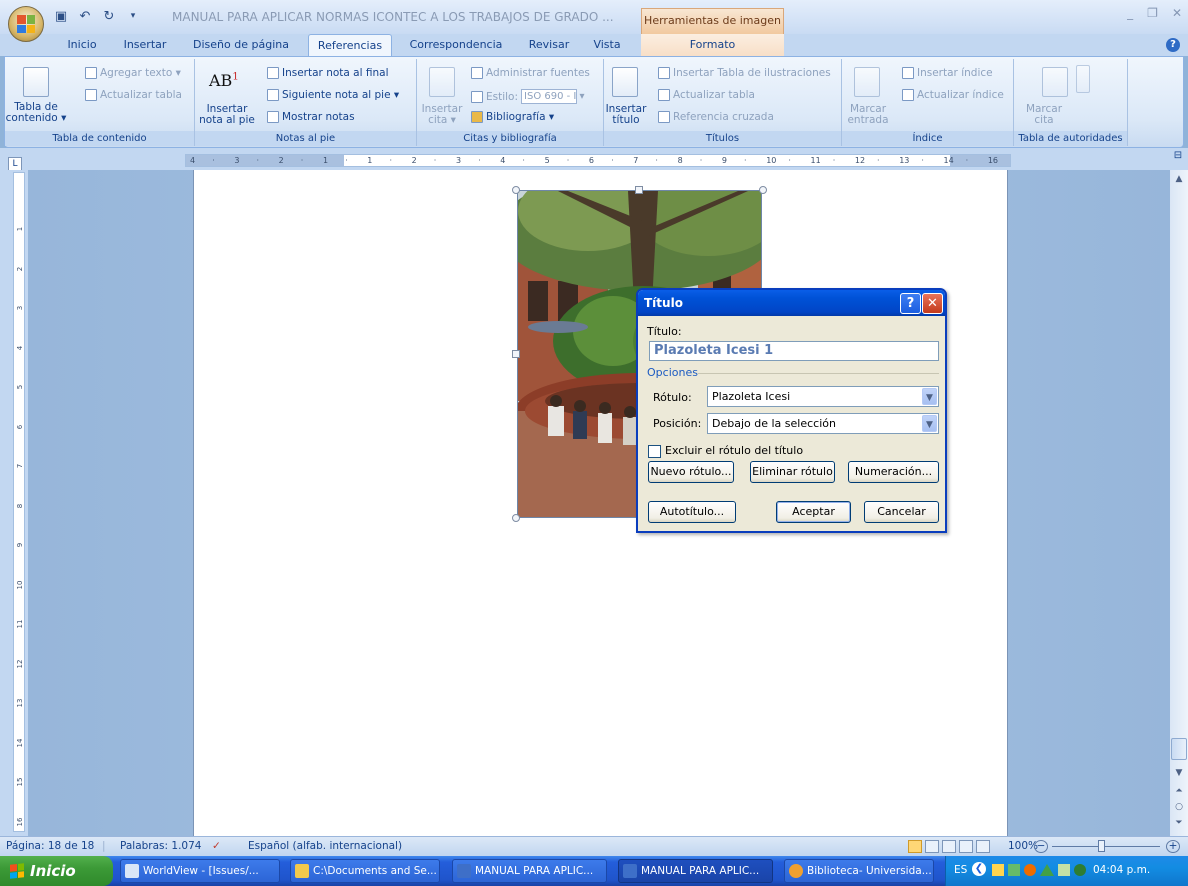 The image size is (1188, 886). What do you see at coordinates (1130, 13) in the screenshot?
I see `minimize-icon: _` at bounding box center [1130, 13].